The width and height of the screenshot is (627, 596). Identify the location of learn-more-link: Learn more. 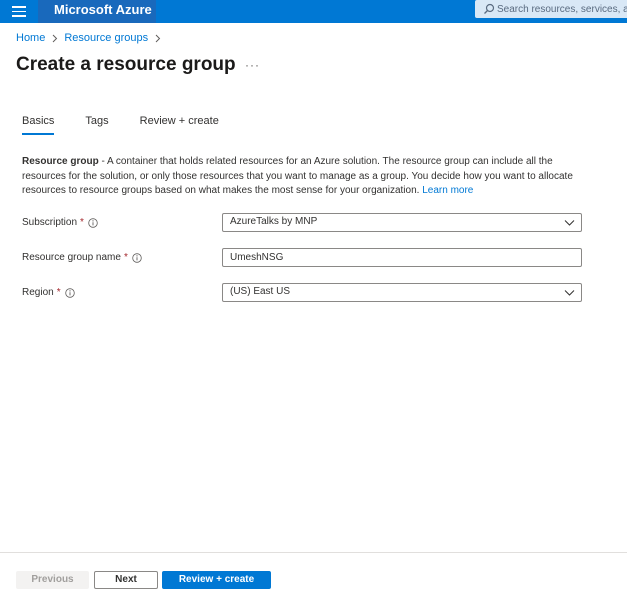
(447, 190).